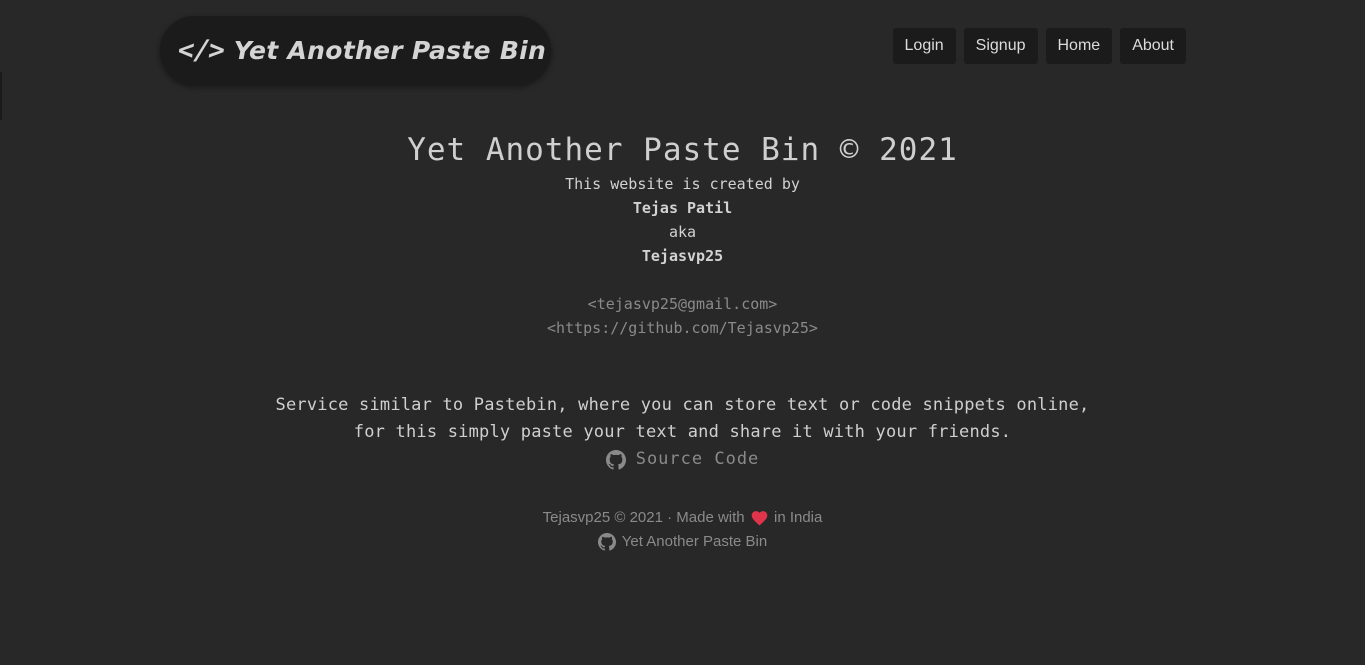 The height and width of the screenshot is (665, 1365). I want to click on home-button: Home, so click(1079, 46).